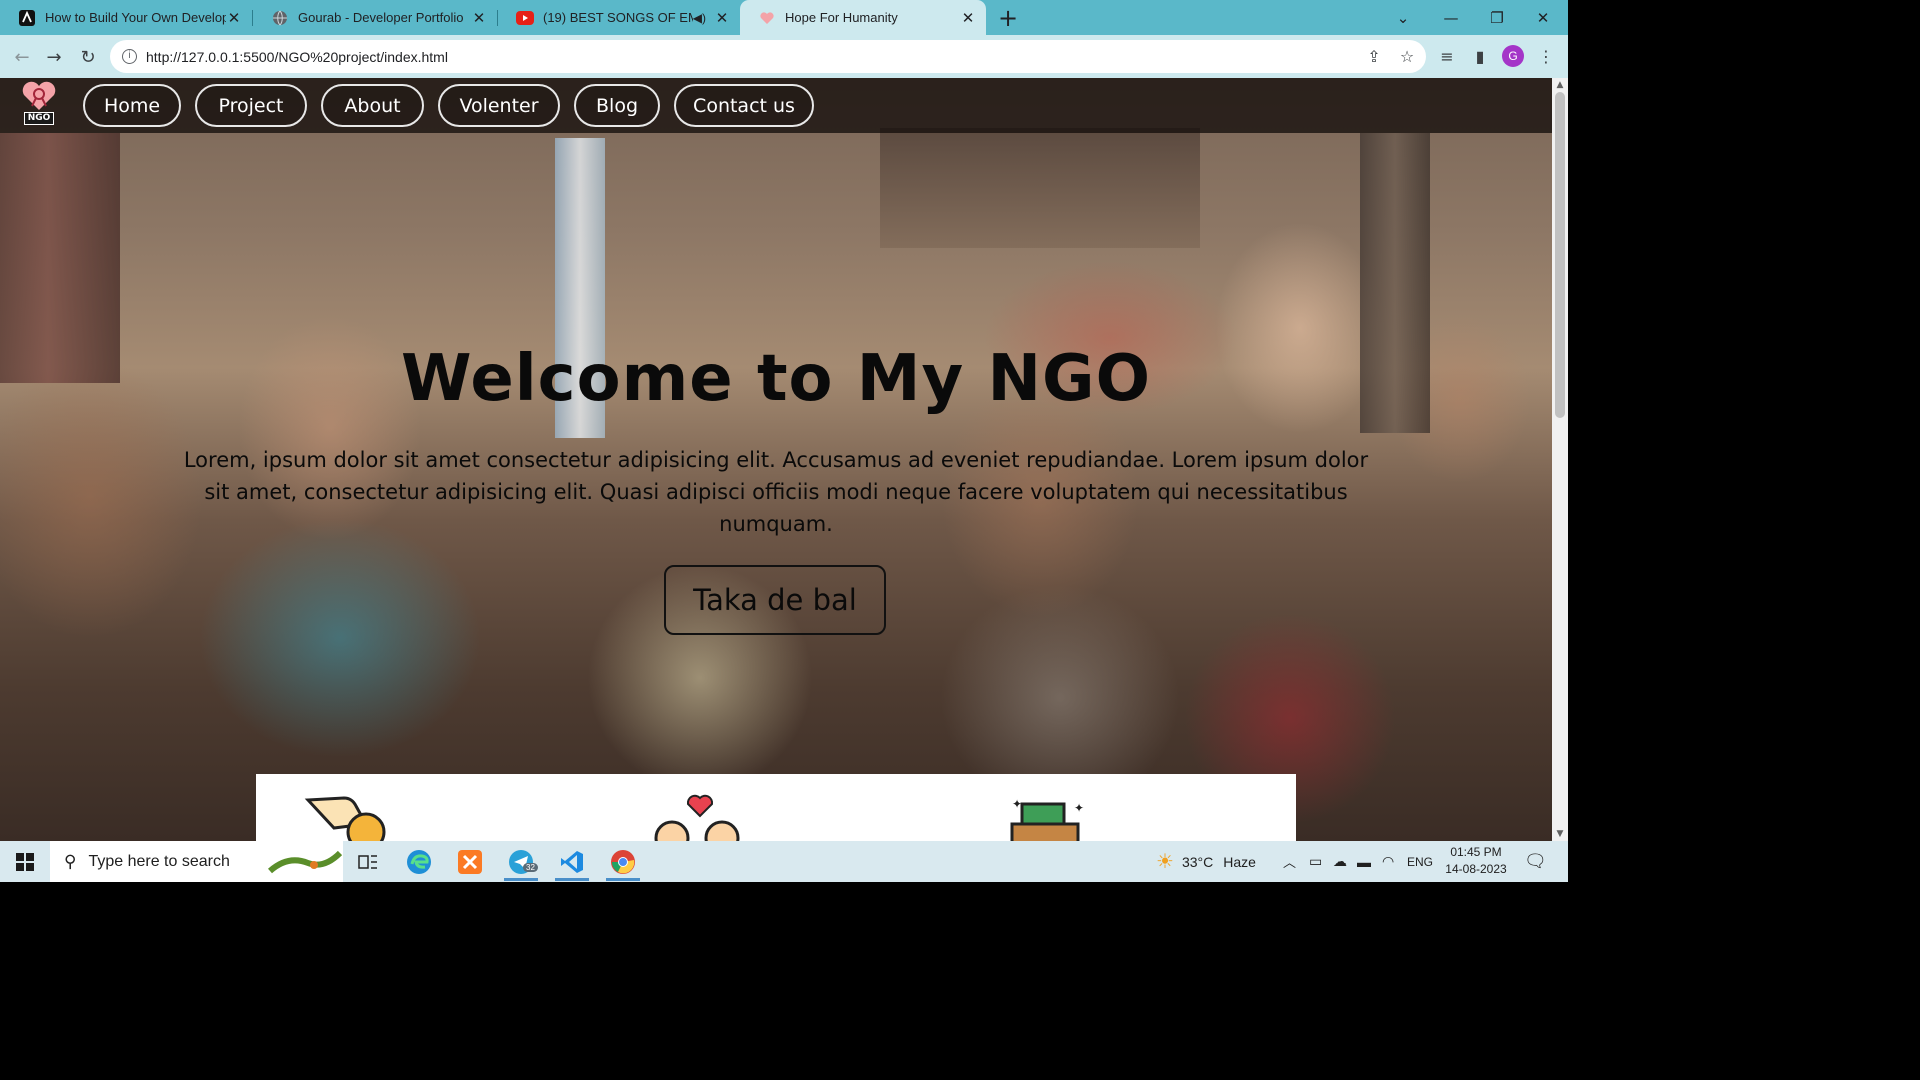  I want to click on bookmark-star-icon: ☆, so click(1407, 56).